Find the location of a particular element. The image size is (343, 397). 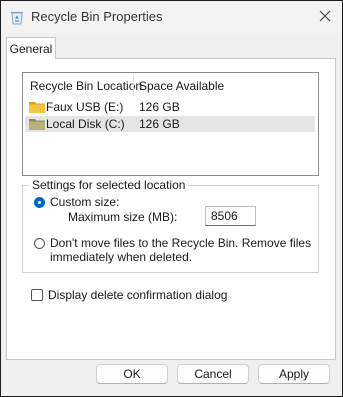

location-name: Faux USB (E:) is located at coordinates (85, 107).